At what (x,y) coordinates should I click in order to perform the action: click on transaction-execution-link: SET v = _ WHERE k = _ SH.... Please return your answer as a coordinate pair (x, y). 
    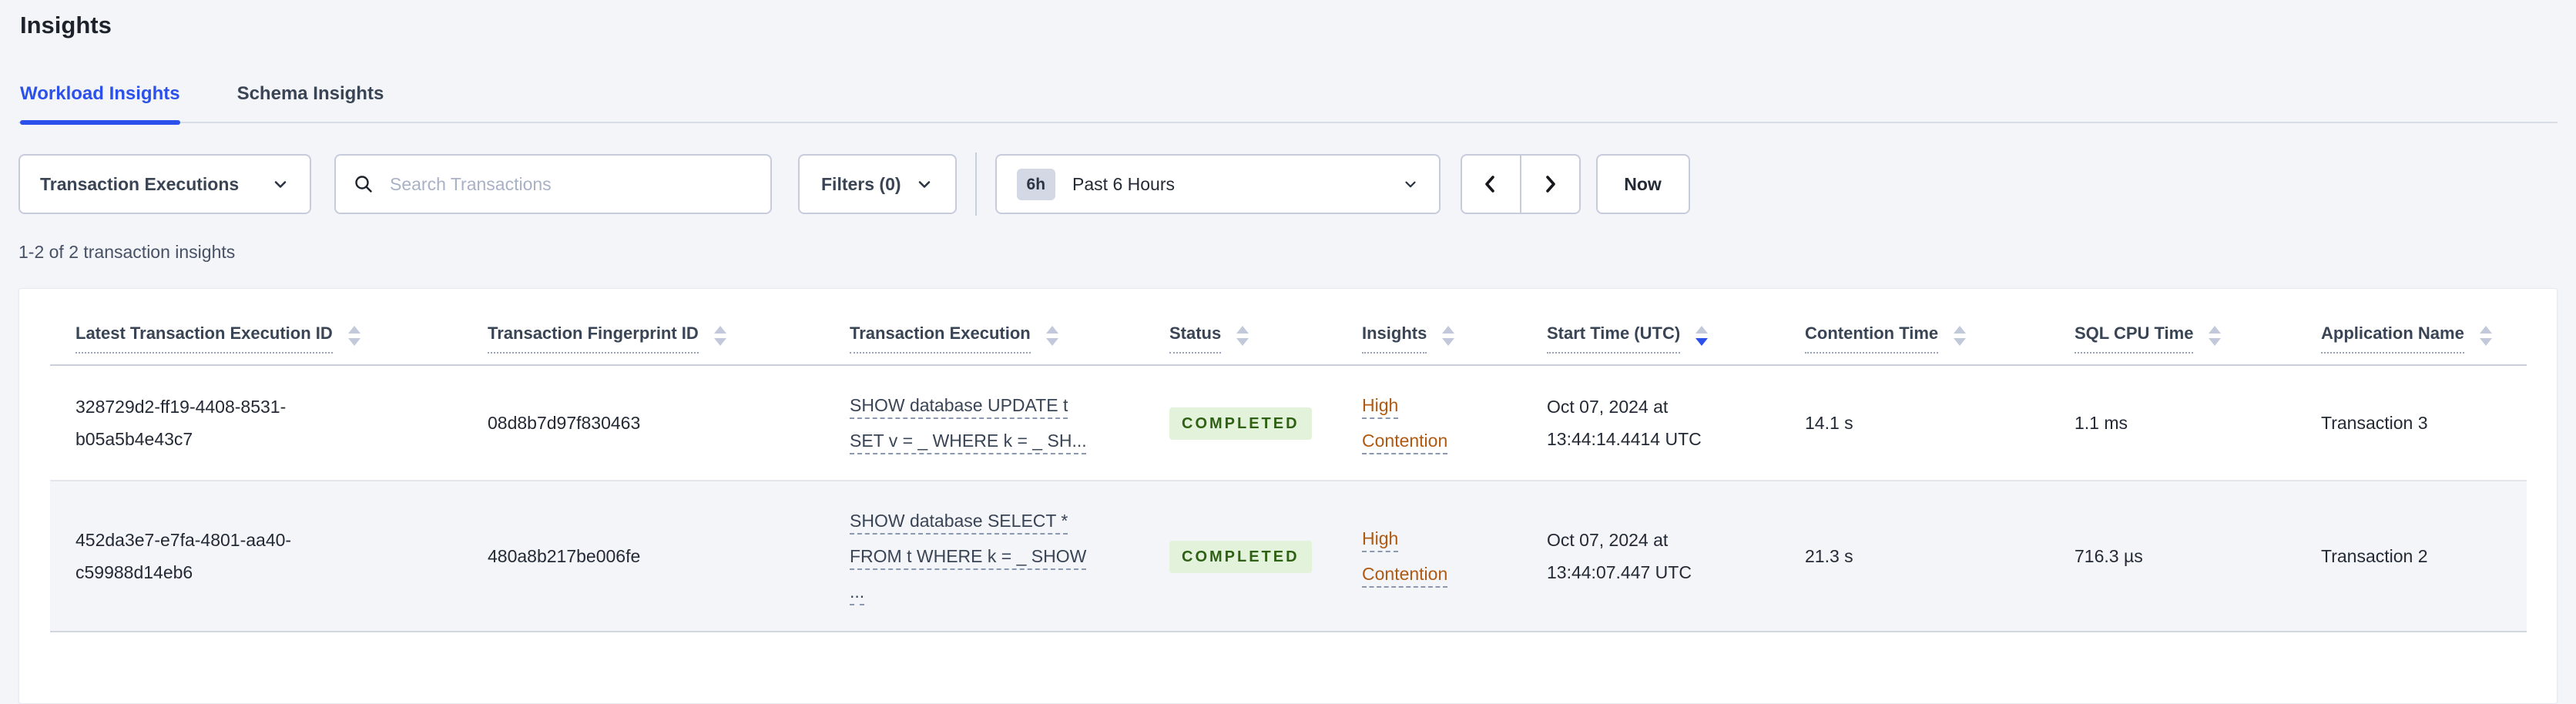
    Looking at the image, I should click on (968, 441).